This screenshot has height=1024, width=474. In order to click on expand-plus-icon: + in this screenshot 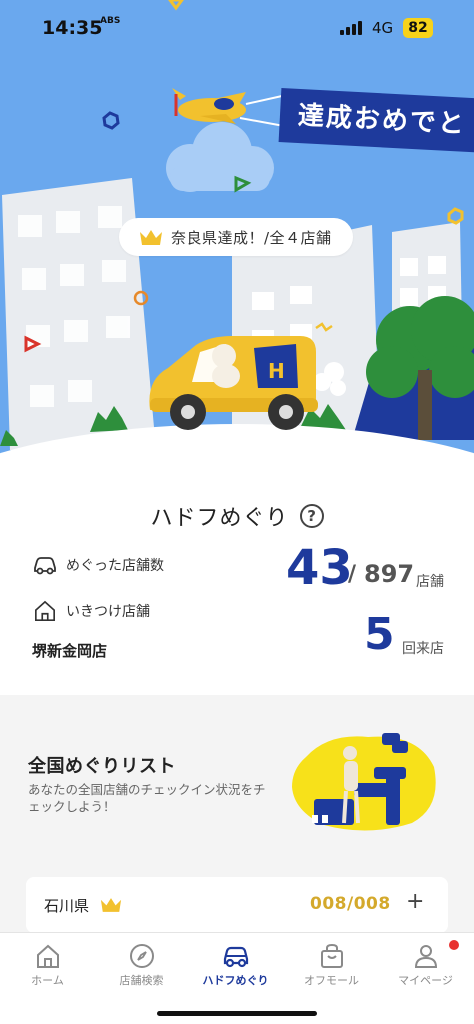, I will do `click(415, 901)`.